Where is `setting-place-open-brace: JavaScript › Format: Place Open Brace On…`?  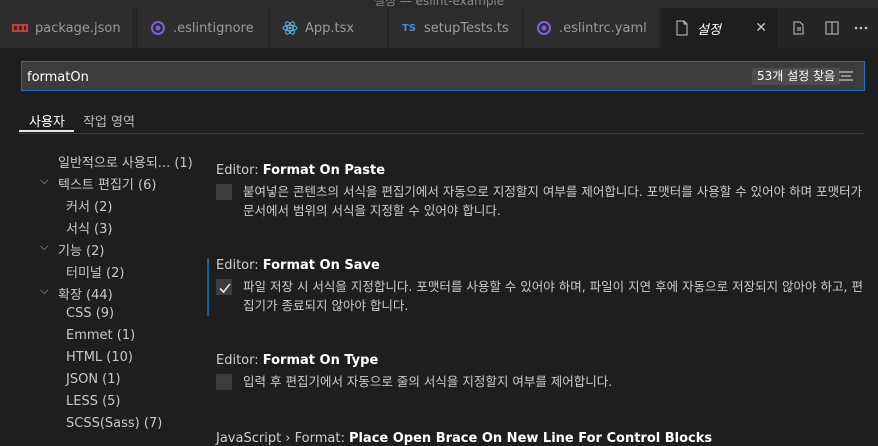
setting-place-open-brace: JavaScript › Format: Place Open Brace On… is located at coordinates (541, 438).